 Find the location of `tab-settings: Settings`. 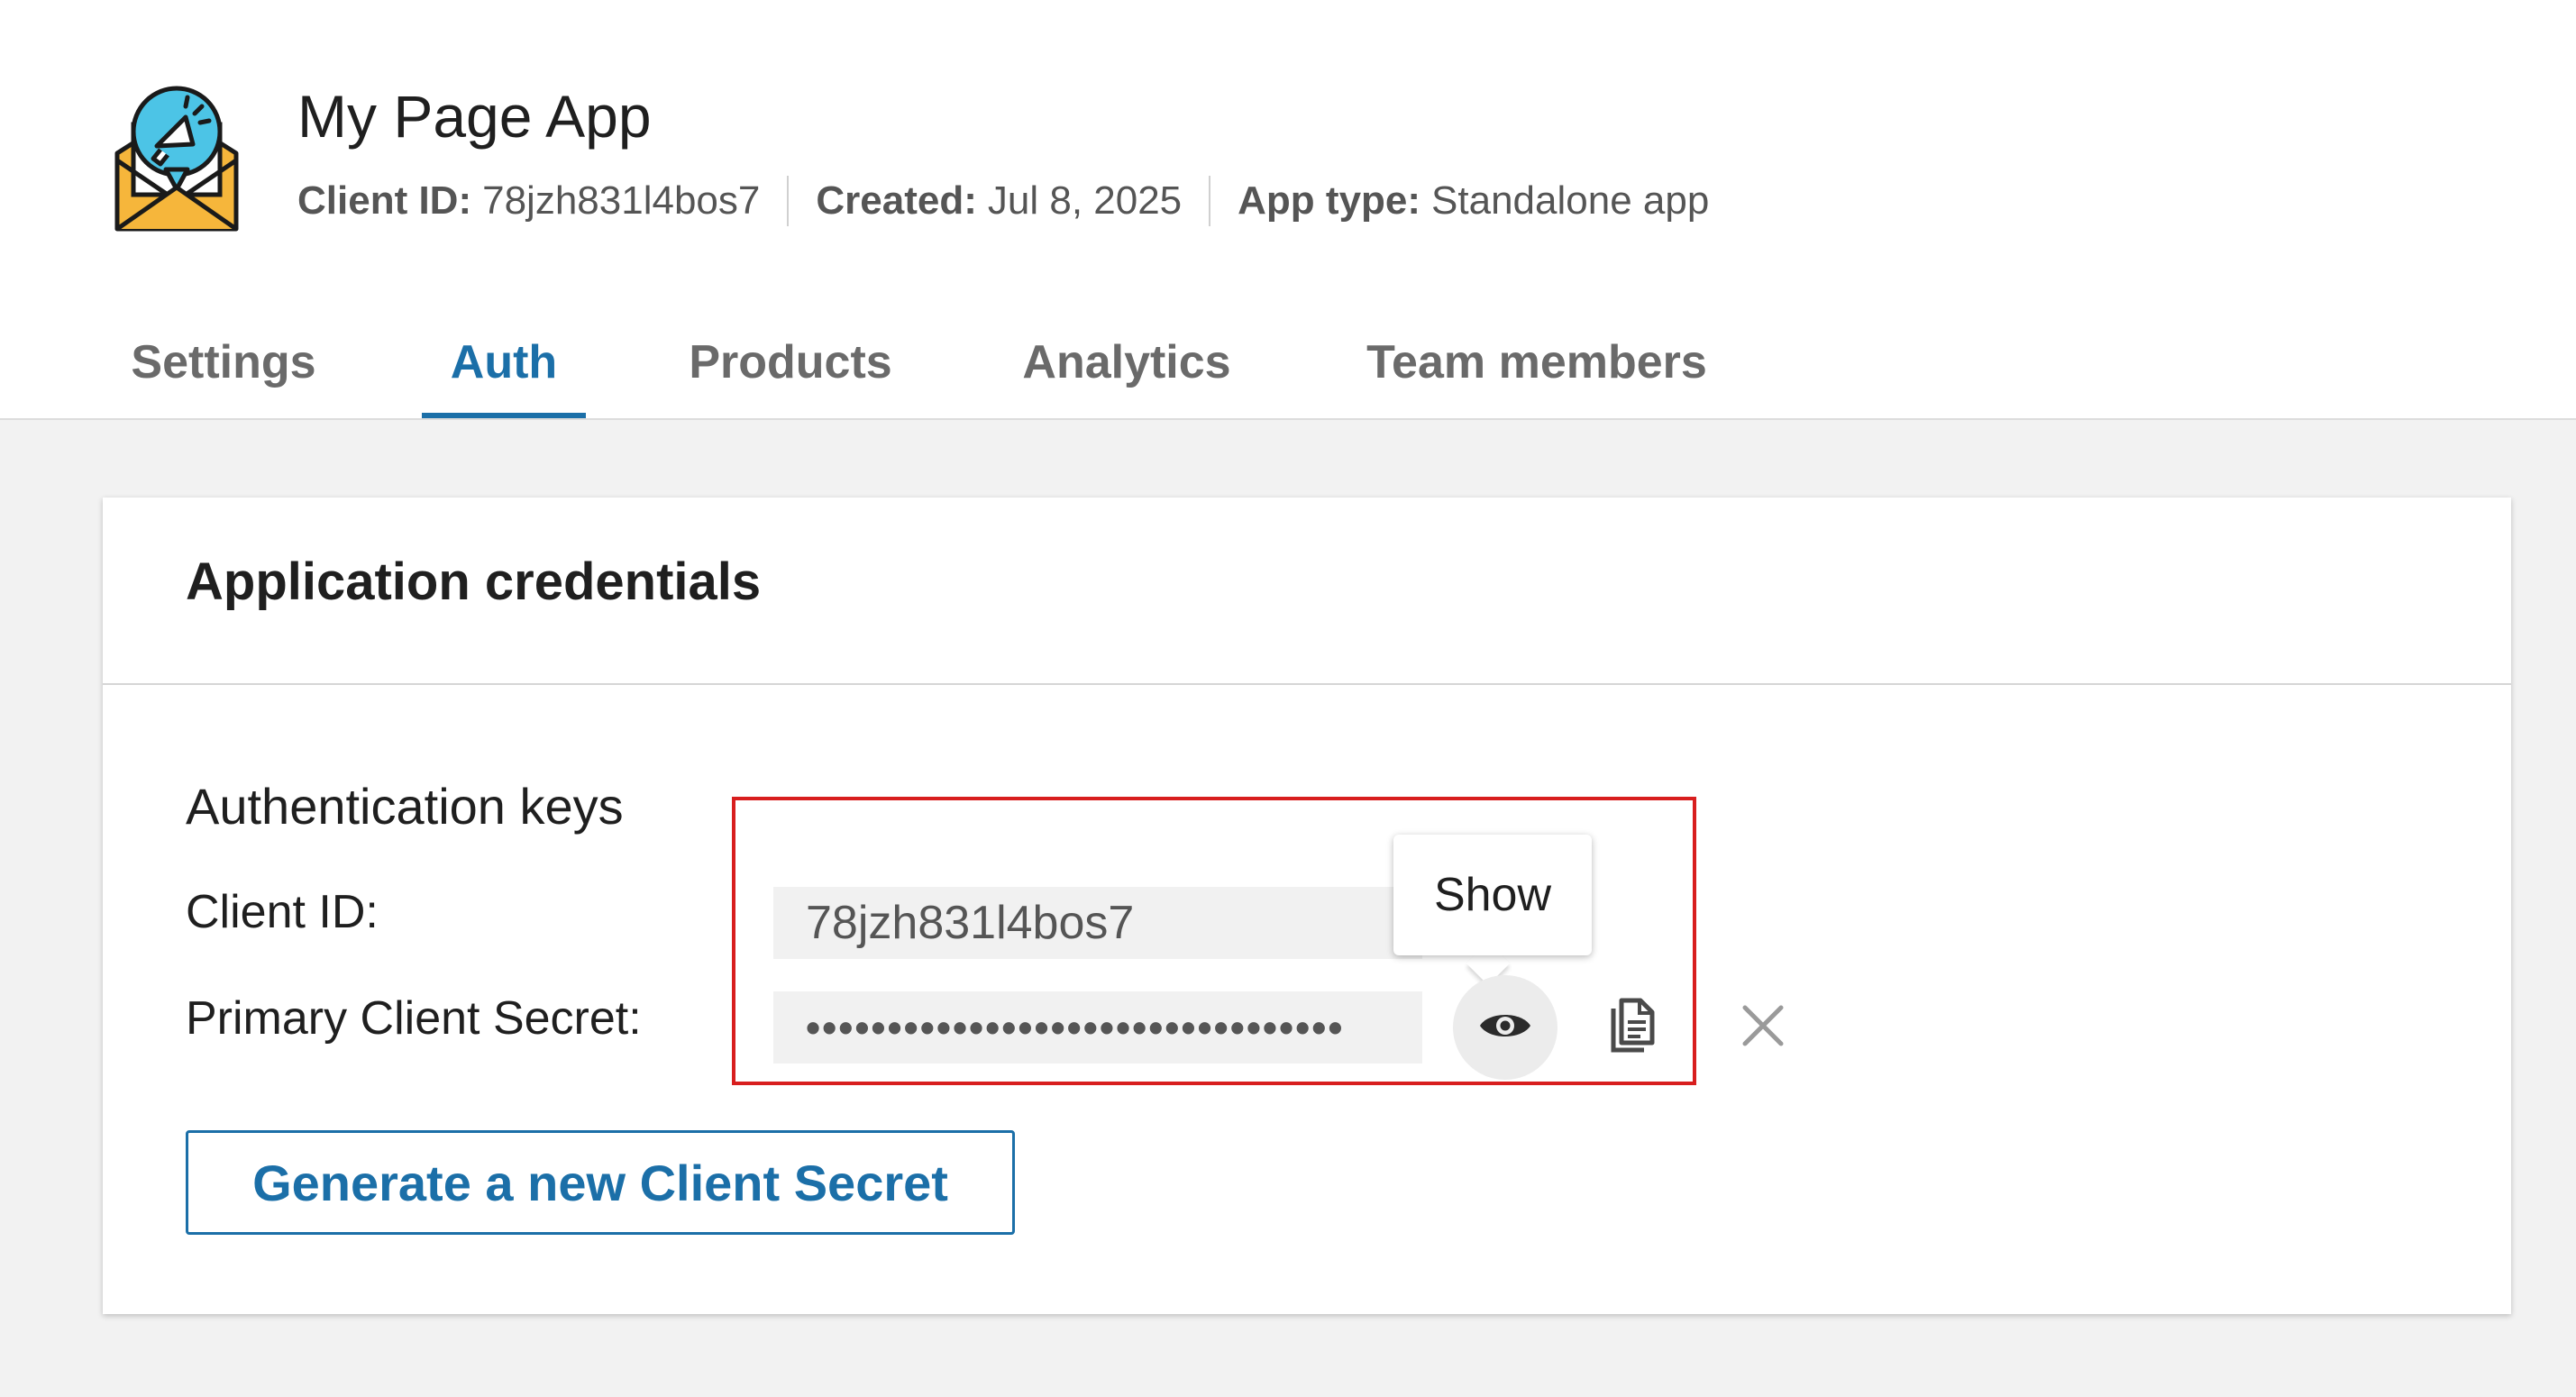

tab-settings: Settings is located at coordinates (223, 362).